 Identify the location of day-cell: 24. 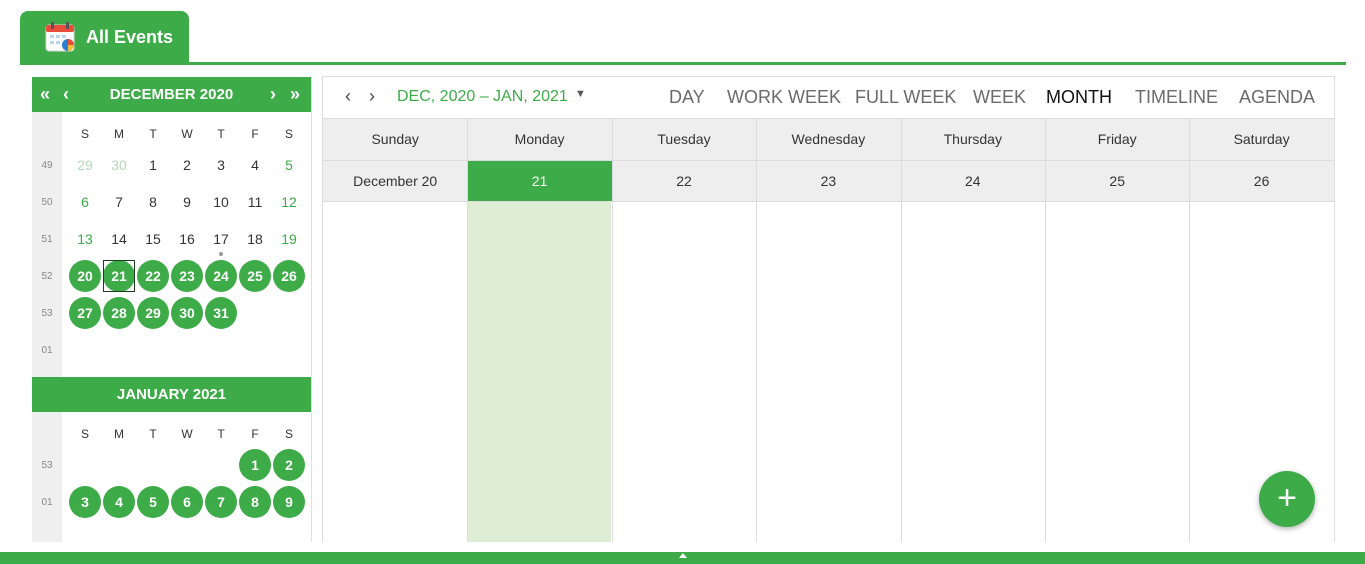
(221, 276).